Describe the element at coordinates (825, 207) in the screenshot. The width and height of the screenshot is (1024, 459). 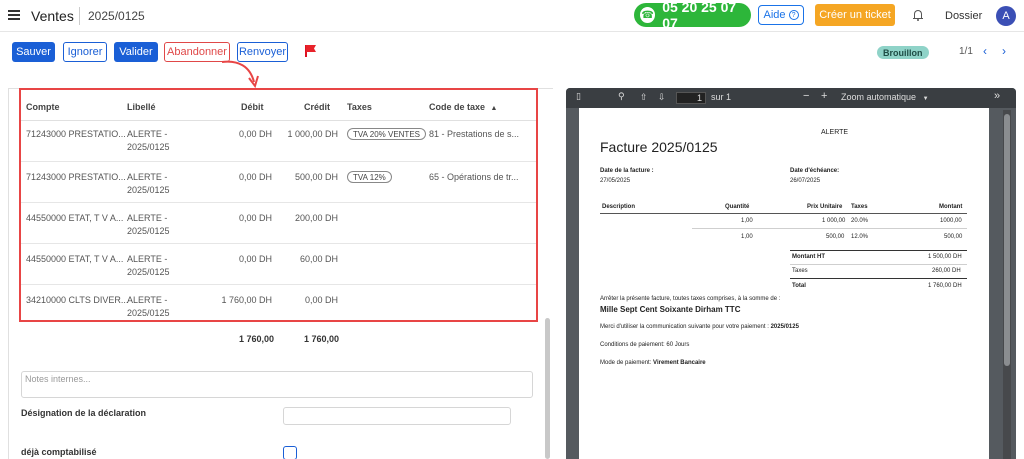
I see `inv-col-unit-price: Prix Unitaire` at that location.